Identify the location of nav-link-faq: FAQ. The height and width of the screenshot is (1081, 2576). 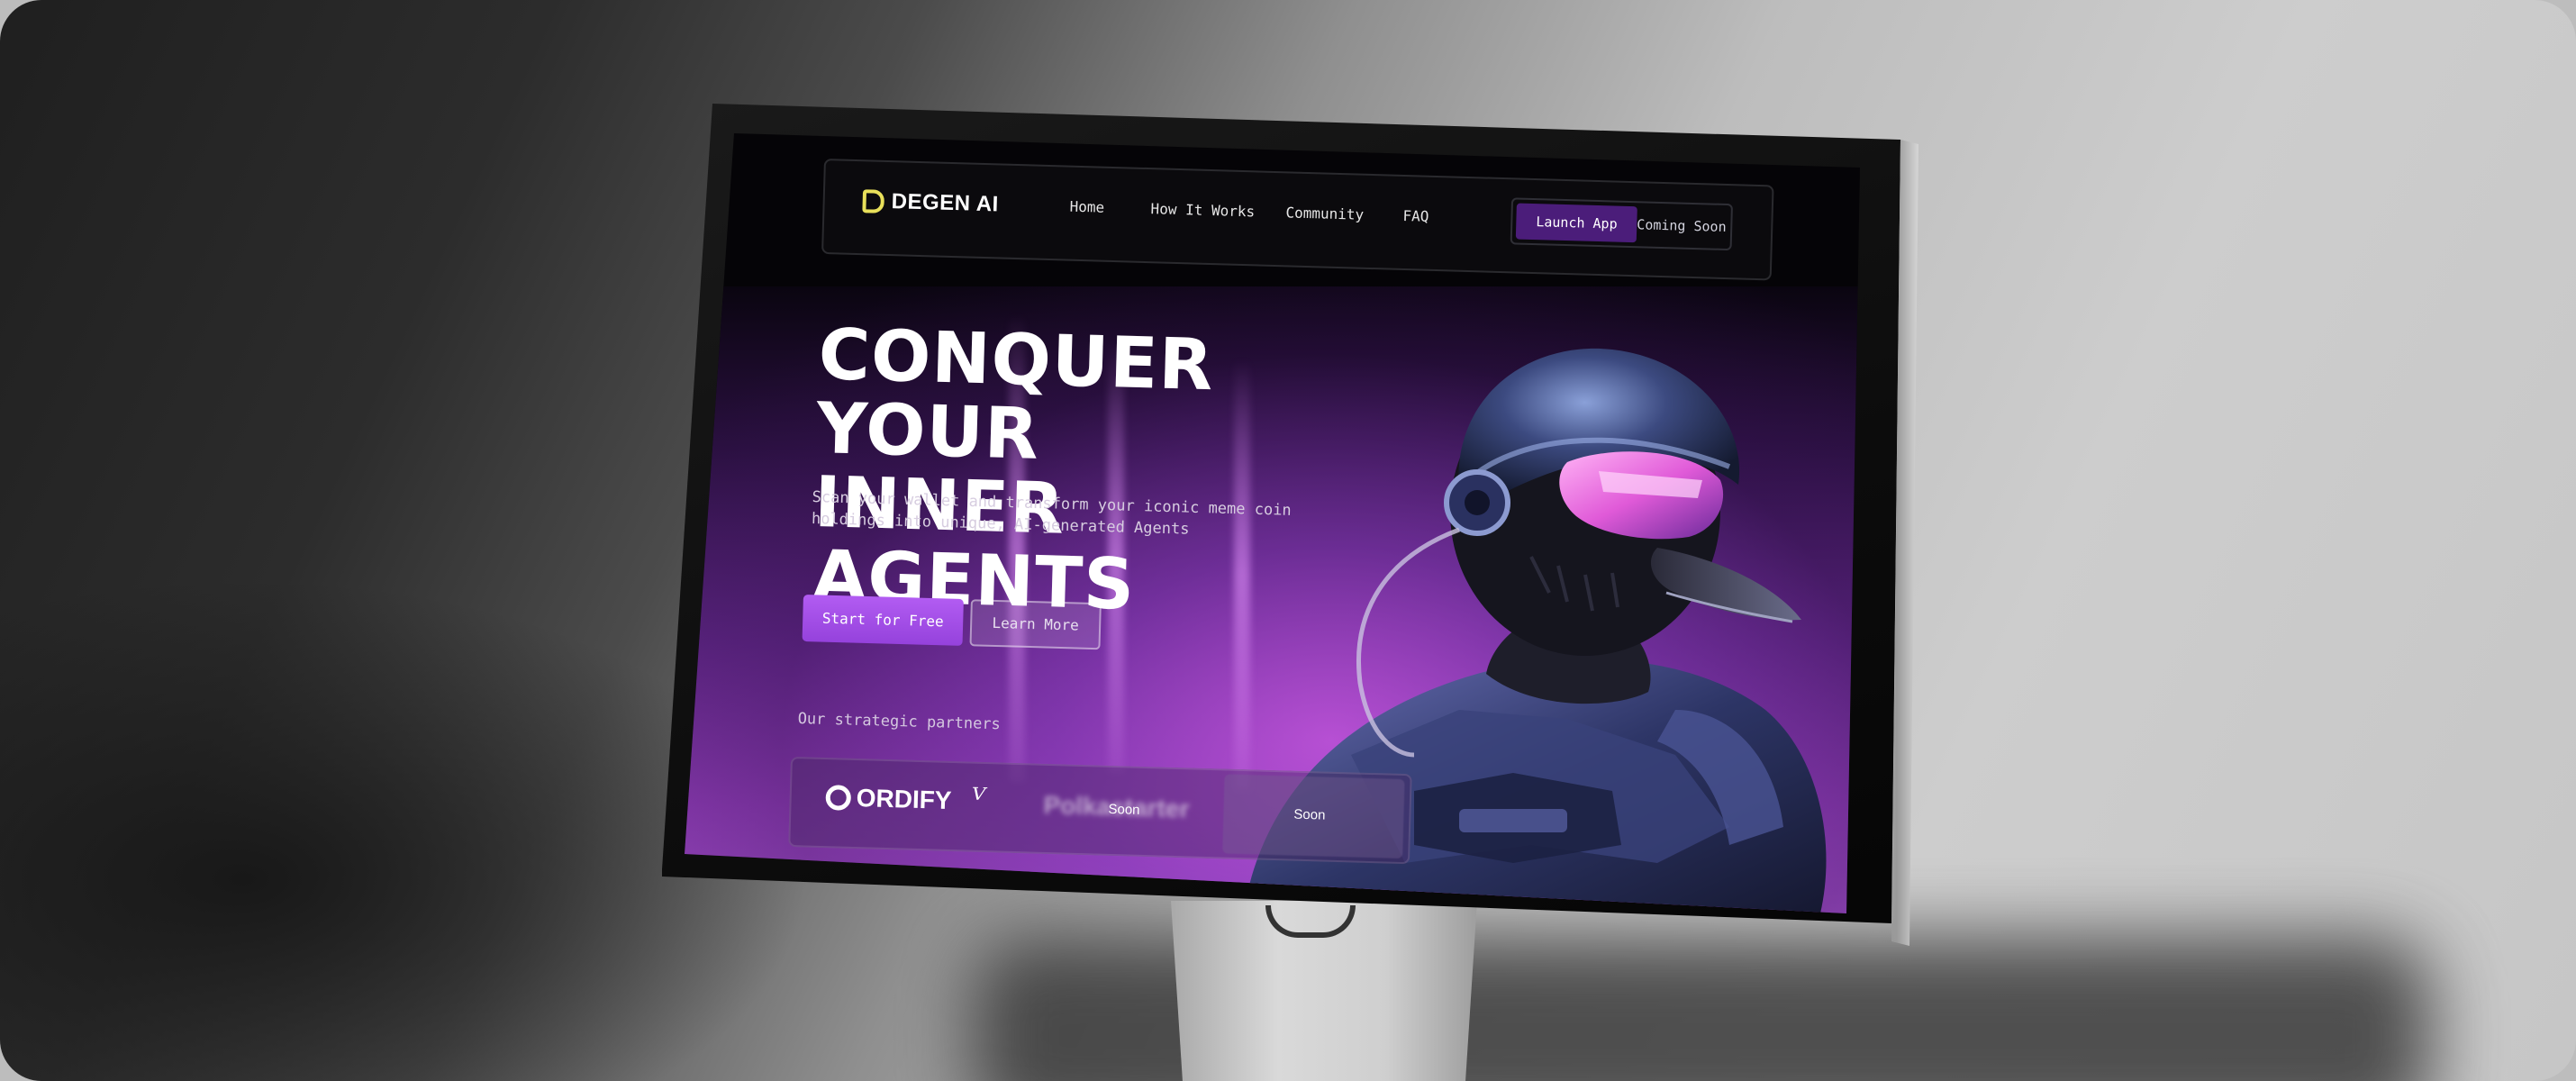
(1415, 216).